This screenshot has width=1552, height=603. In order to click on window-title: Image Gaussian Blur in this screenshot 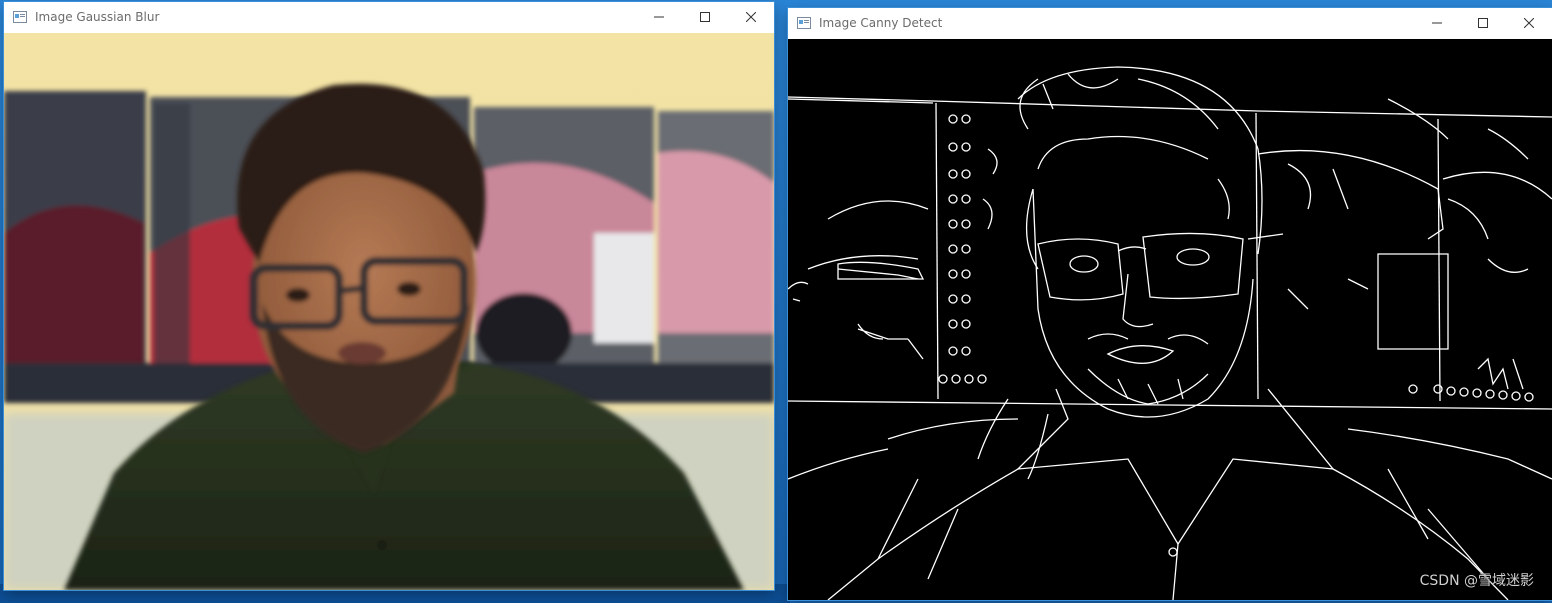, I will do `click(97, 17)`.